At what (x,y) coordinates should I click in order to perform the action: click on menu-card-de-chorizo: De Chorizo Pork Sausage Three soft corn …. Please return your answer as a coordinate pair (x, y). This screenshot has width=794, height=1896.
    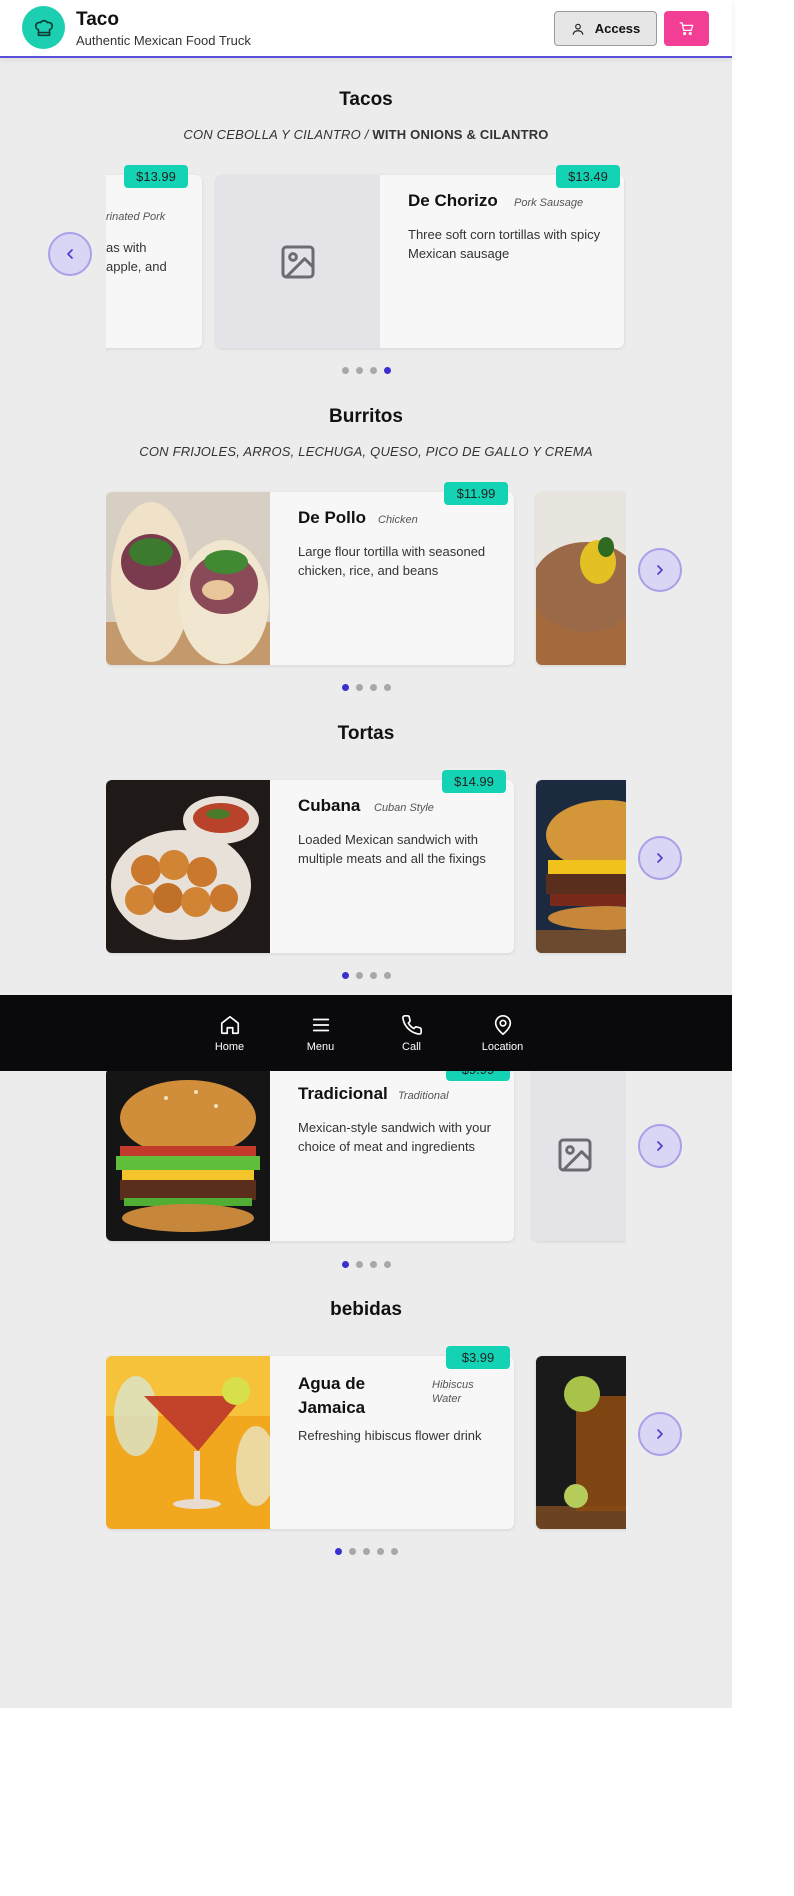
    Looking at the image, I should click on (420, 261).